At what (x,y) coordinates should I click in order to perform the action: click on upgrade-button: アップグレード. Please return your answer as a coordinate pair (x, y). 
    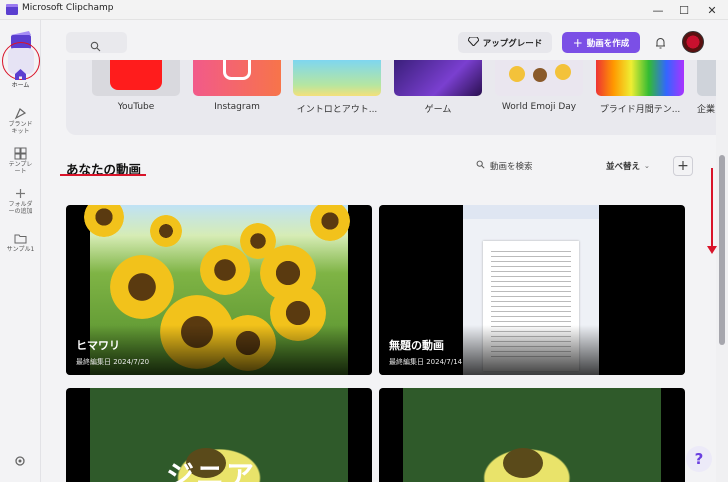
    Looking at the image, I should click on (505, 42).